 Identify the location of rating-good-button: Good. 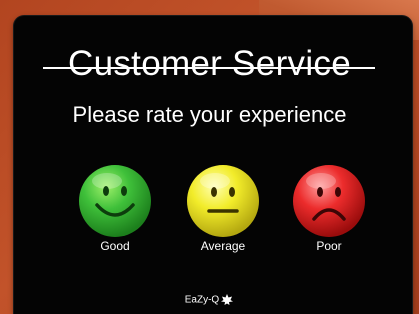
(115, 218).